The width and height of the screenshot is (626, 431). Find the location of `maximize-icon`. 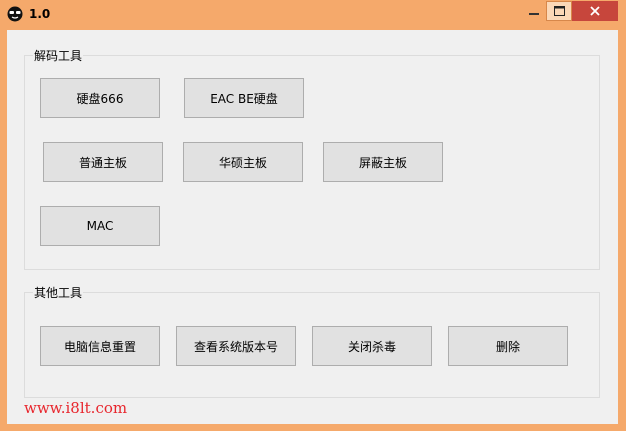

maximize-icon is located at coordinates (559, 11).